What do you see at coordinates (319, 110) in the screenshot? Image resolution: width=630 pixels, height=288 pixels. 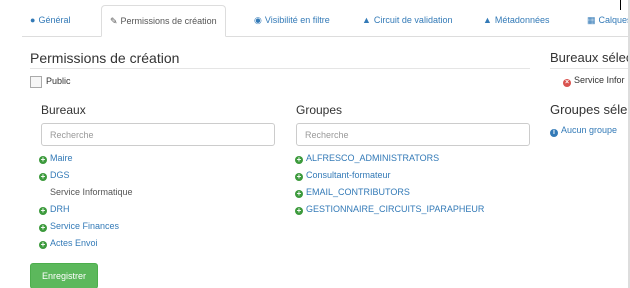 I see `groupes-title: Groupes` at bounding box center [319, 110].